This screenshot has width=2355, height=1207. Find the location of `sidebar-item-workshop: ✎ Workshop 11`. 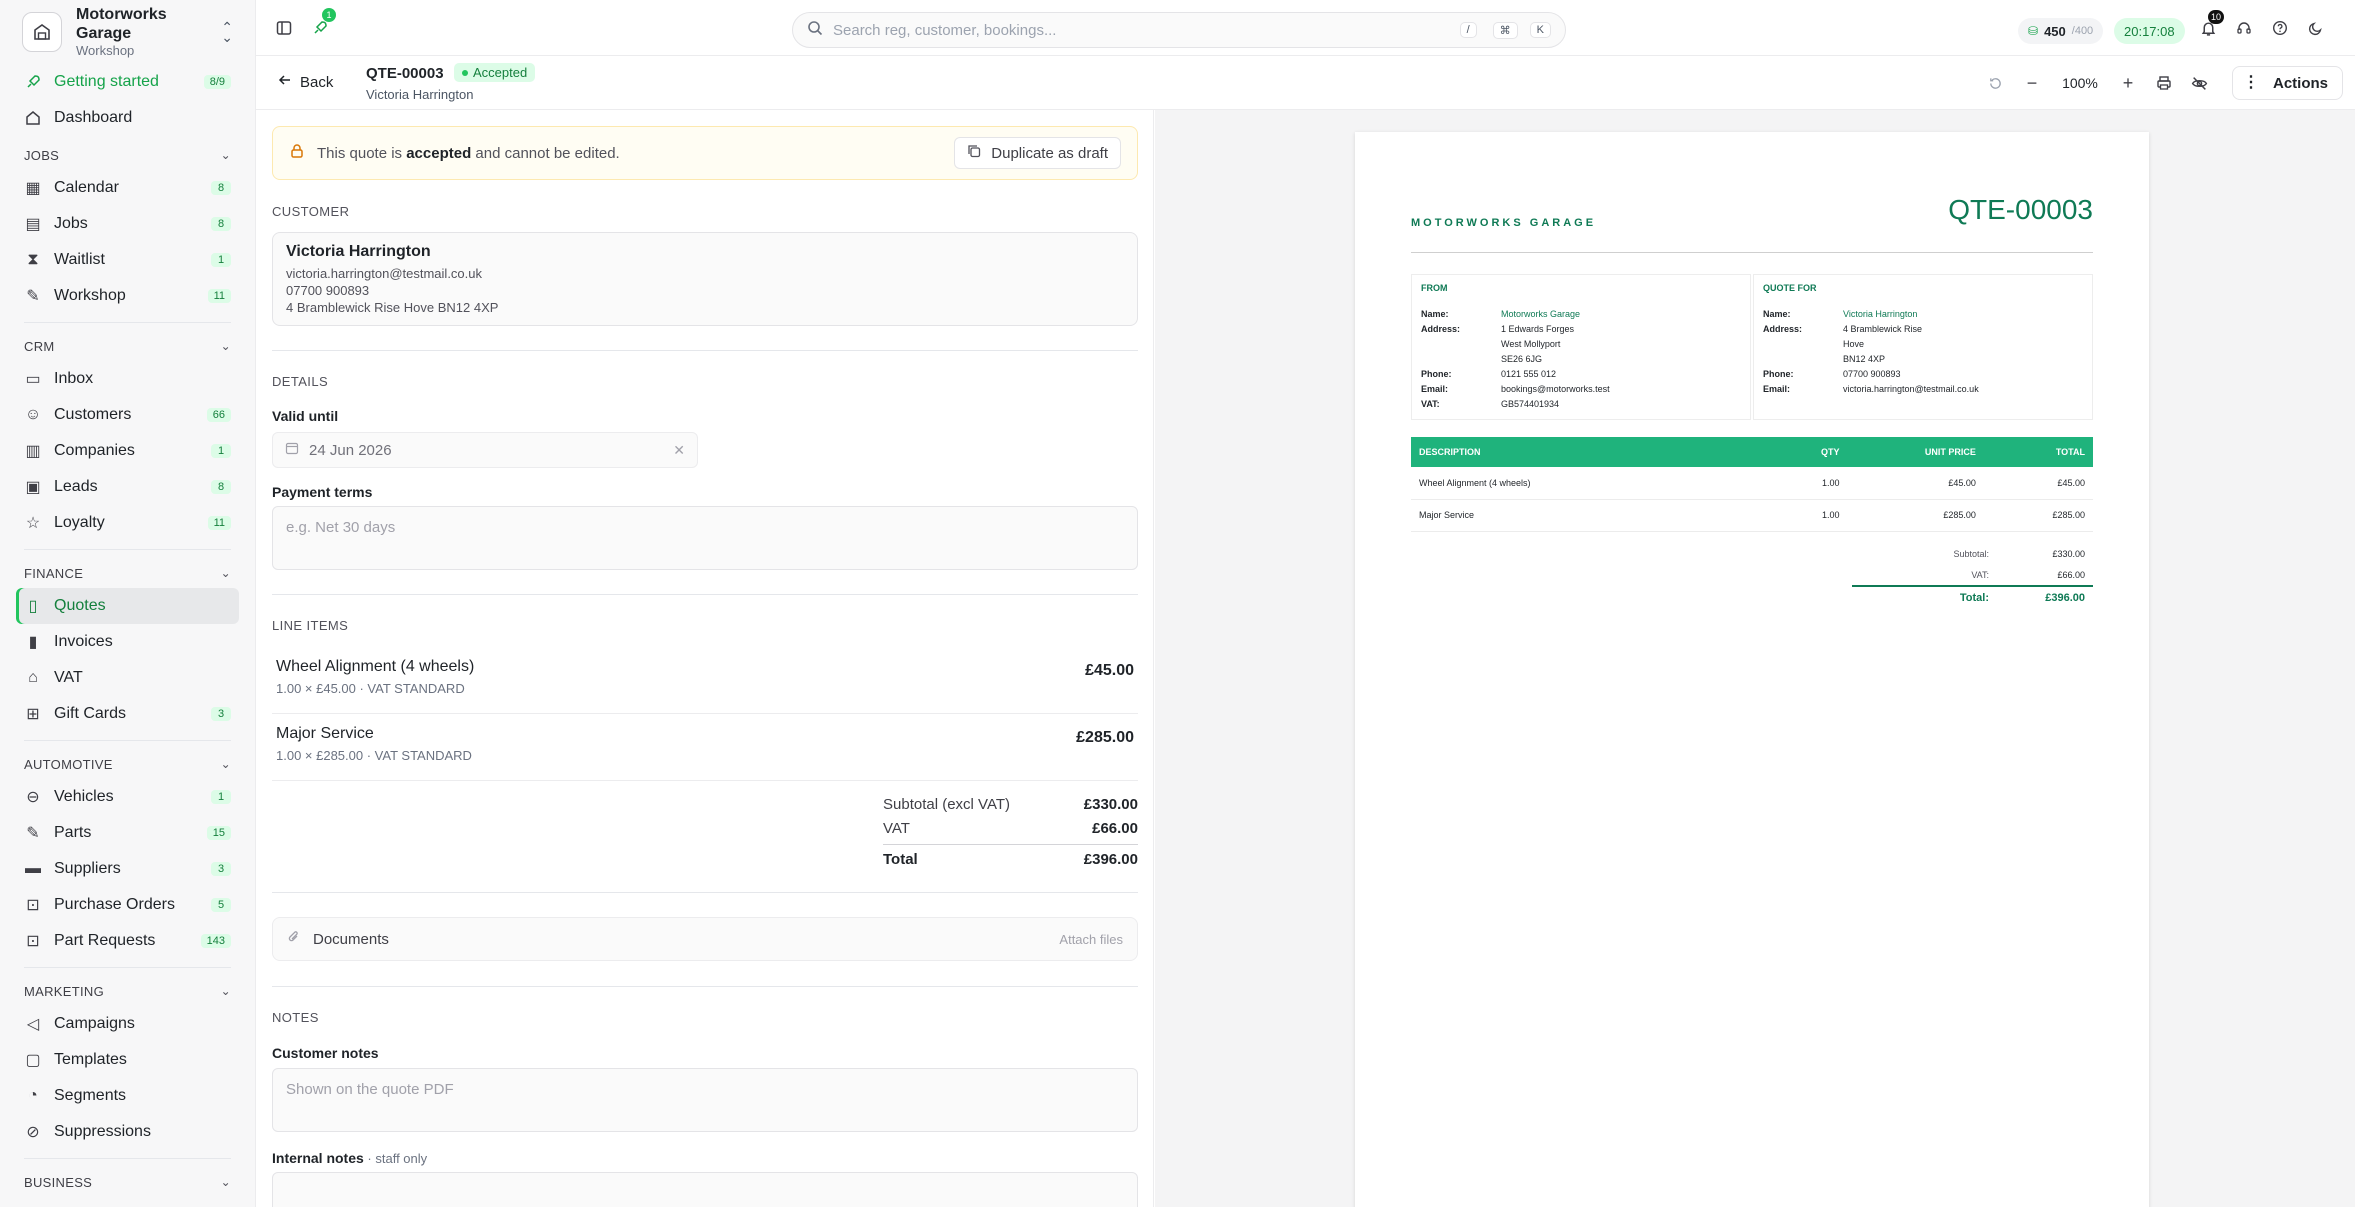

sidebar-item-workshop: ✎ Workshop 11 is located at coordinates (127, 296).